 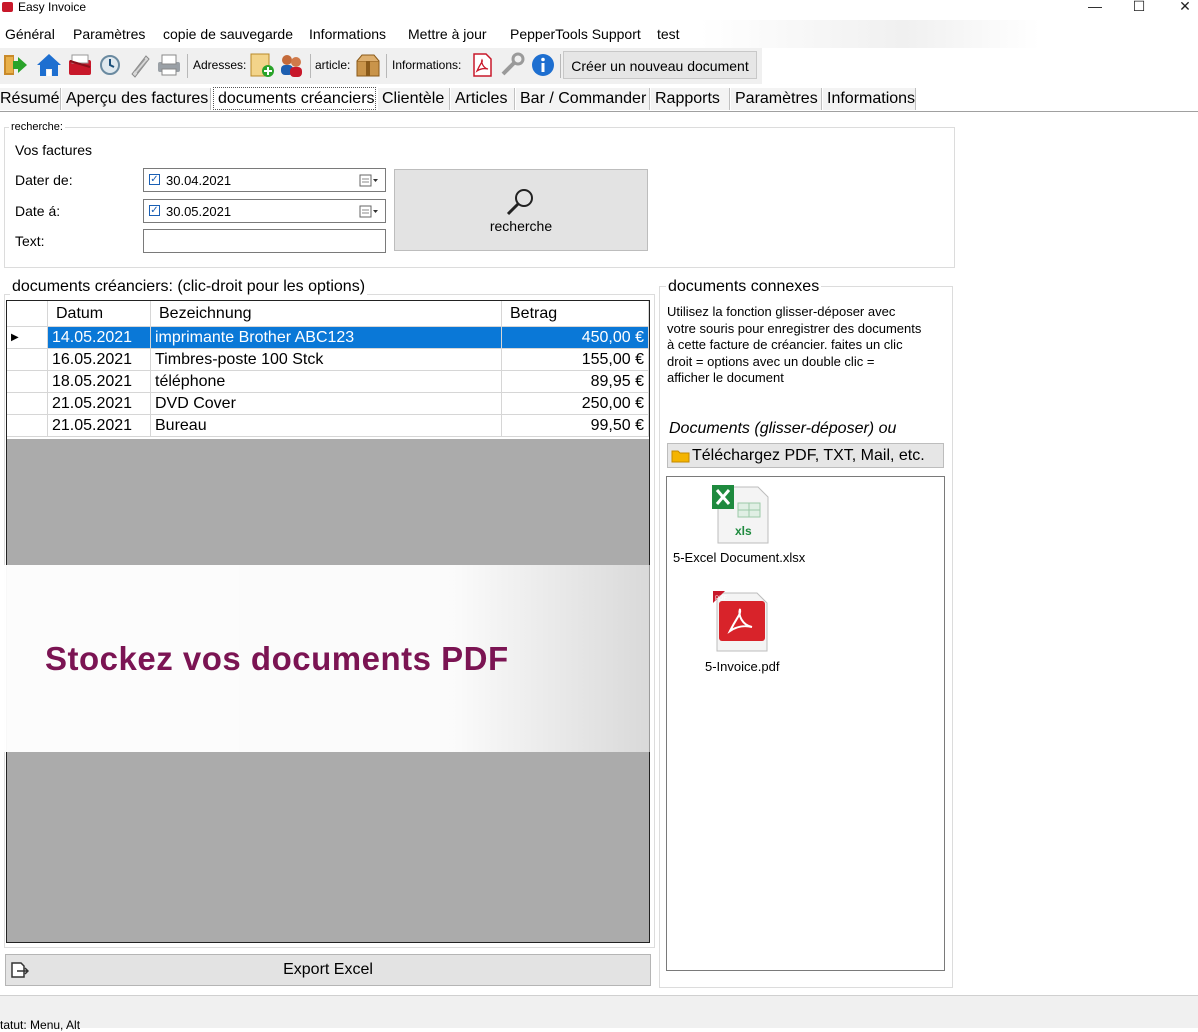 I want to click on column-header-datum: Datum, so click(x=99, y=314).